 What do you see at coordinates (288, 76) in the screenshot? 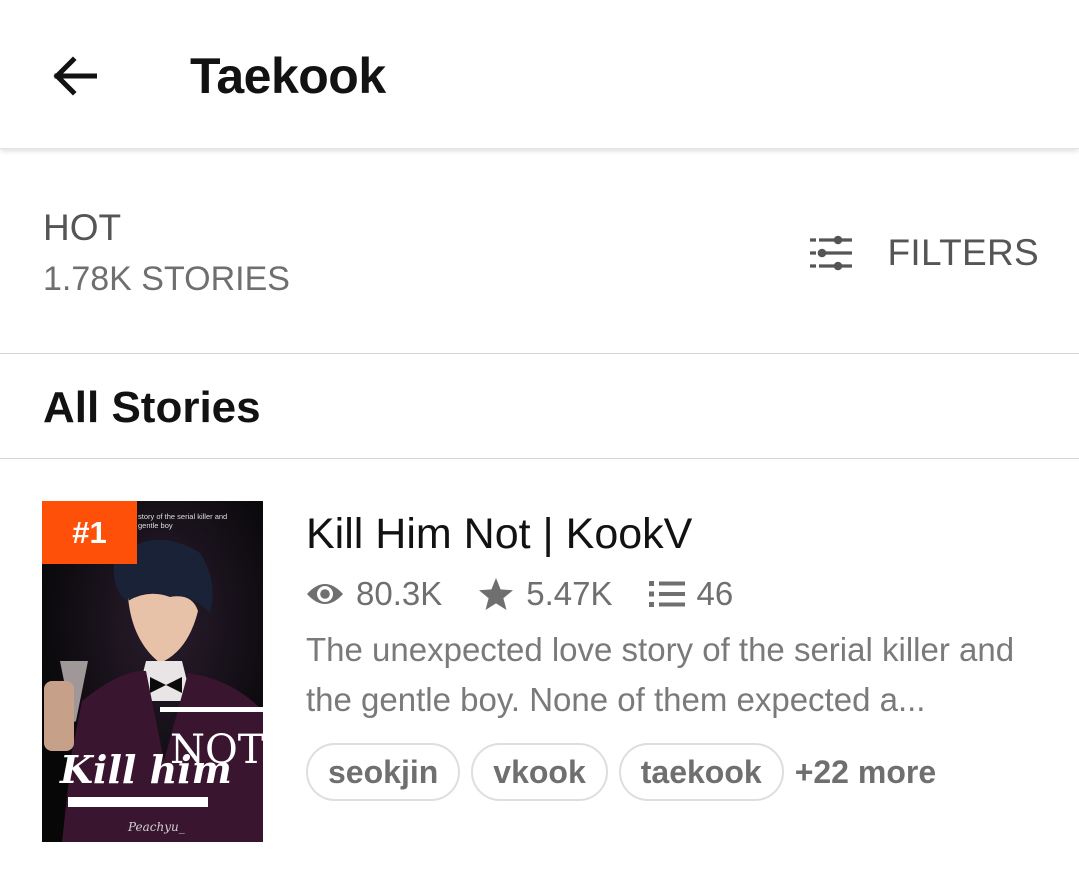
I see `page-title: Taekook` at bounding box center [288, 76].